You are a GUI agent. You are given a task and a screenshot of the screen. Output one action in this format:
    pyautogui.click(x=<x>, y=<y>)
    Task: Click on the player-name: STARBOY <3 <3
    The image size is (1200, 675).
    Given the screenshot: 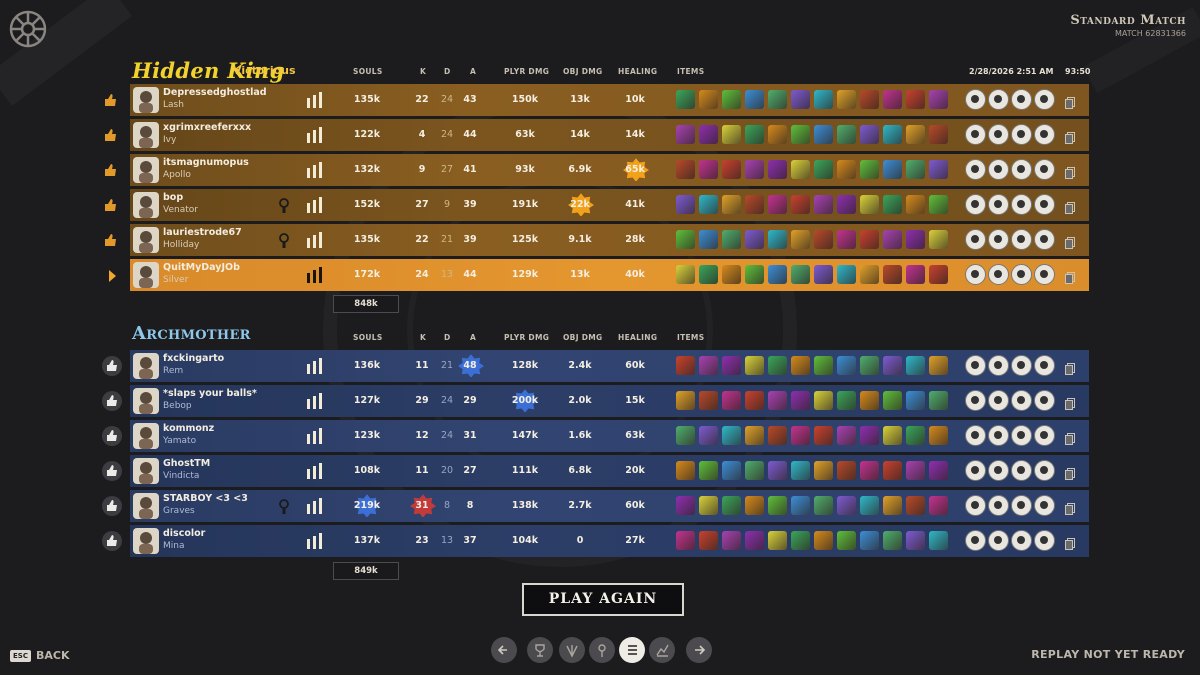 What is the action you would take?
    pyautogui.click(x=205, y=498)
    